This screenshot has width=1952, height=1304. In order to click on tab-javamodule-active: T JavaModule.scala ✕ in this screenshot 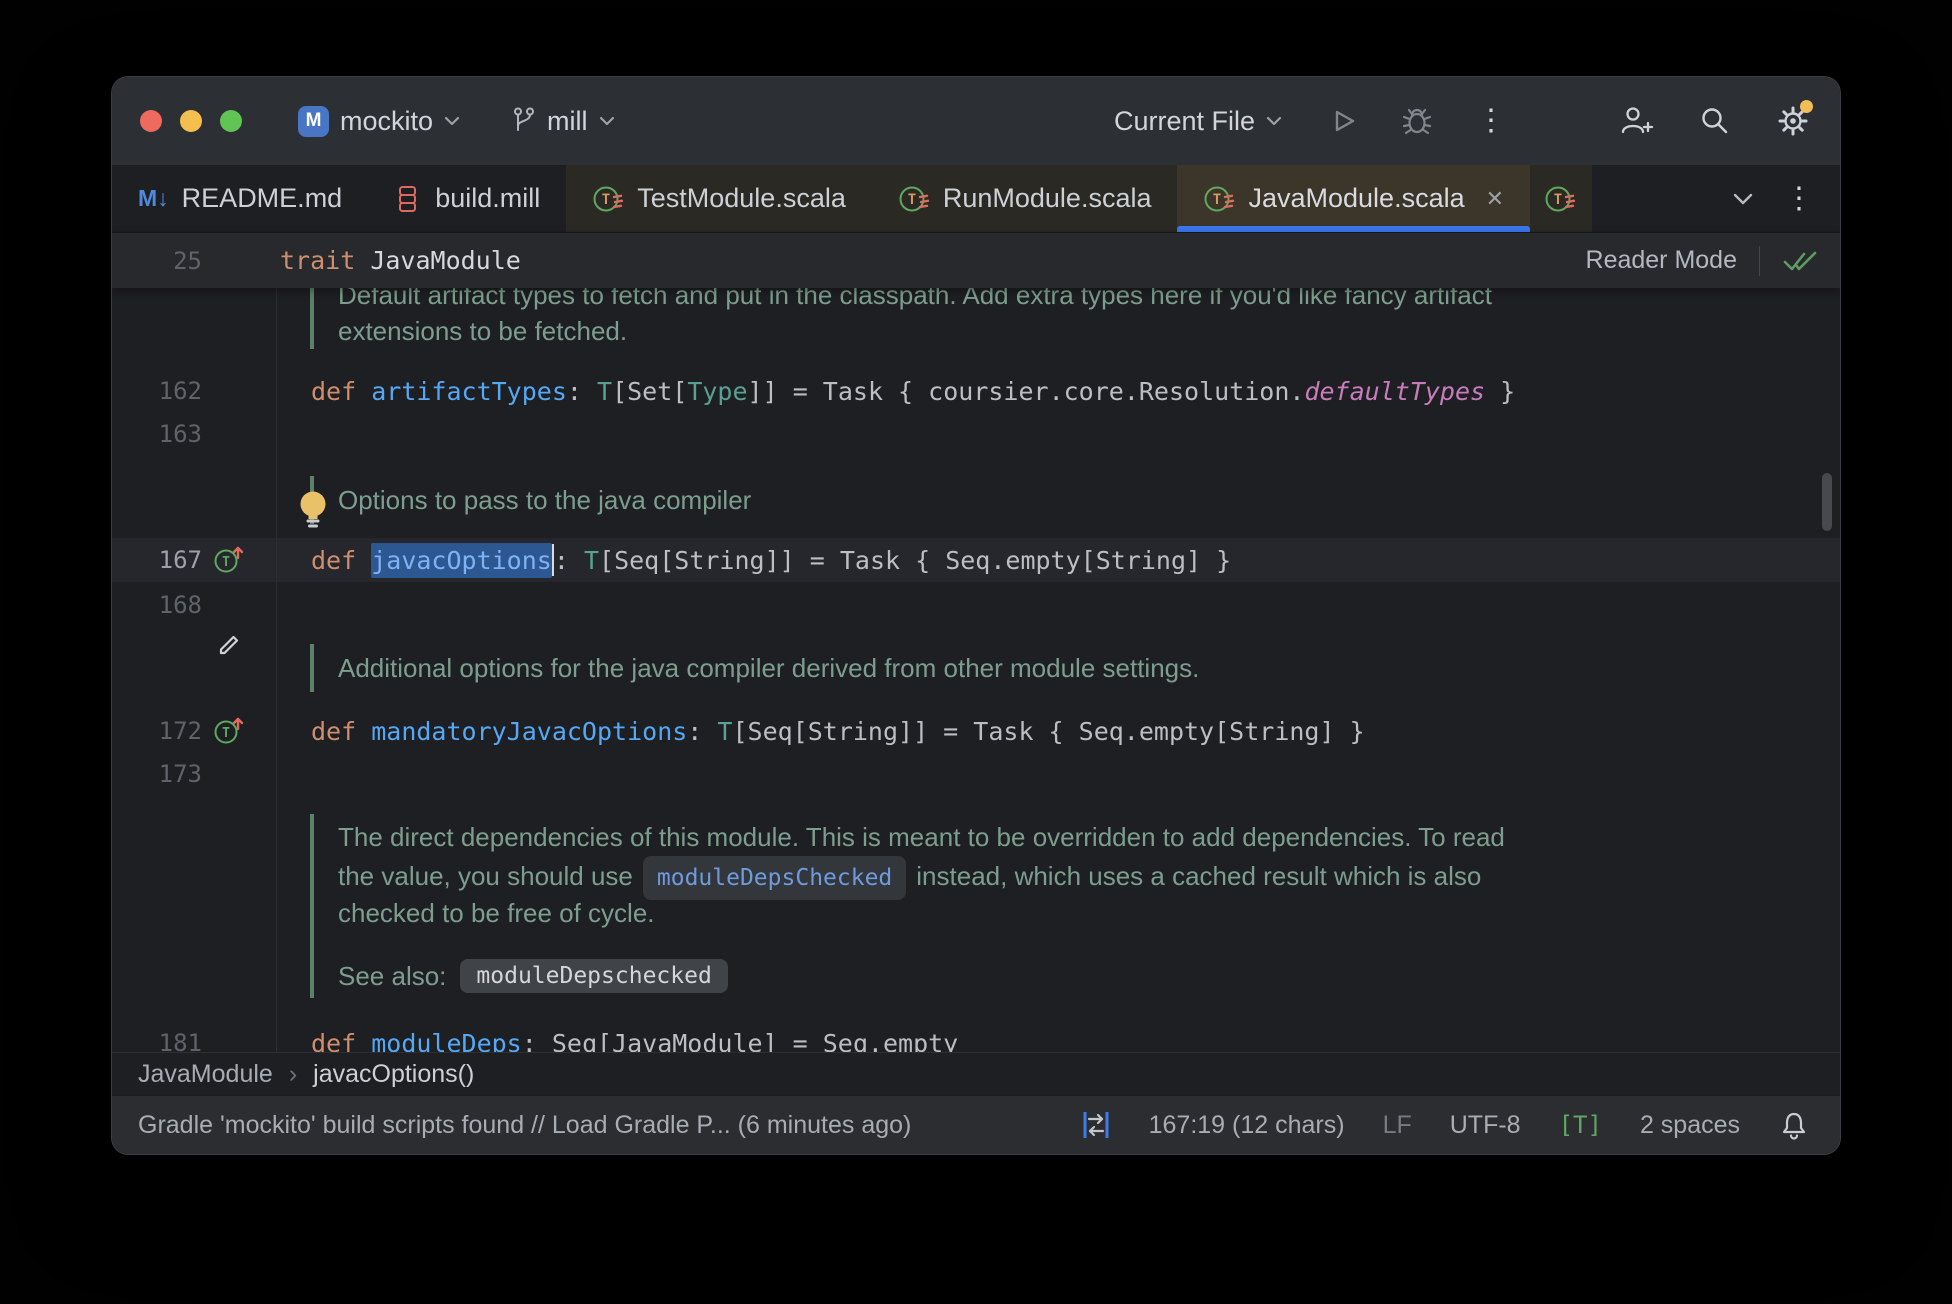, I will do `click(1354, 198)`.